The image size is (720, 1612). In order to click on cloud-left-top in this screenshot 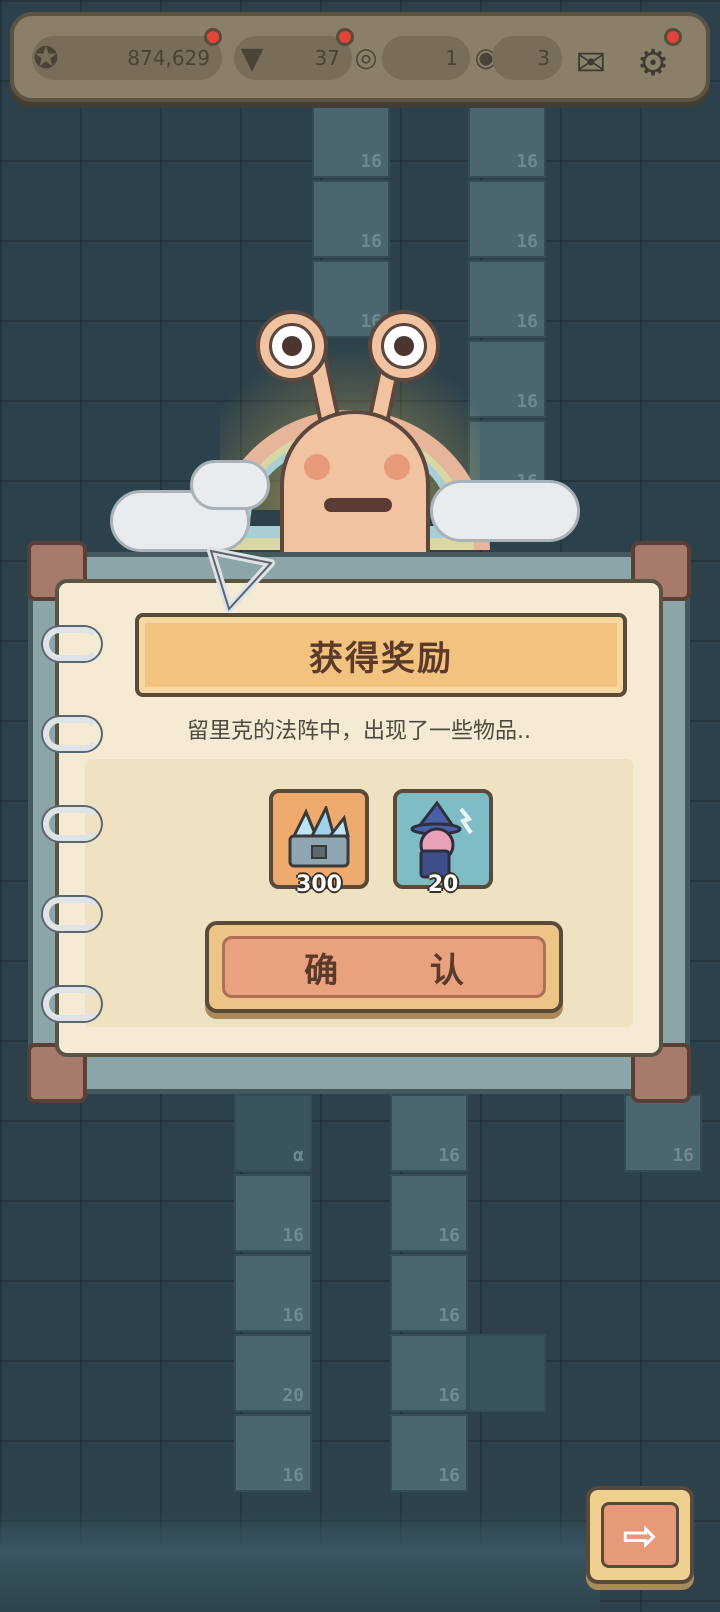, I will do `click(230, 485)`.